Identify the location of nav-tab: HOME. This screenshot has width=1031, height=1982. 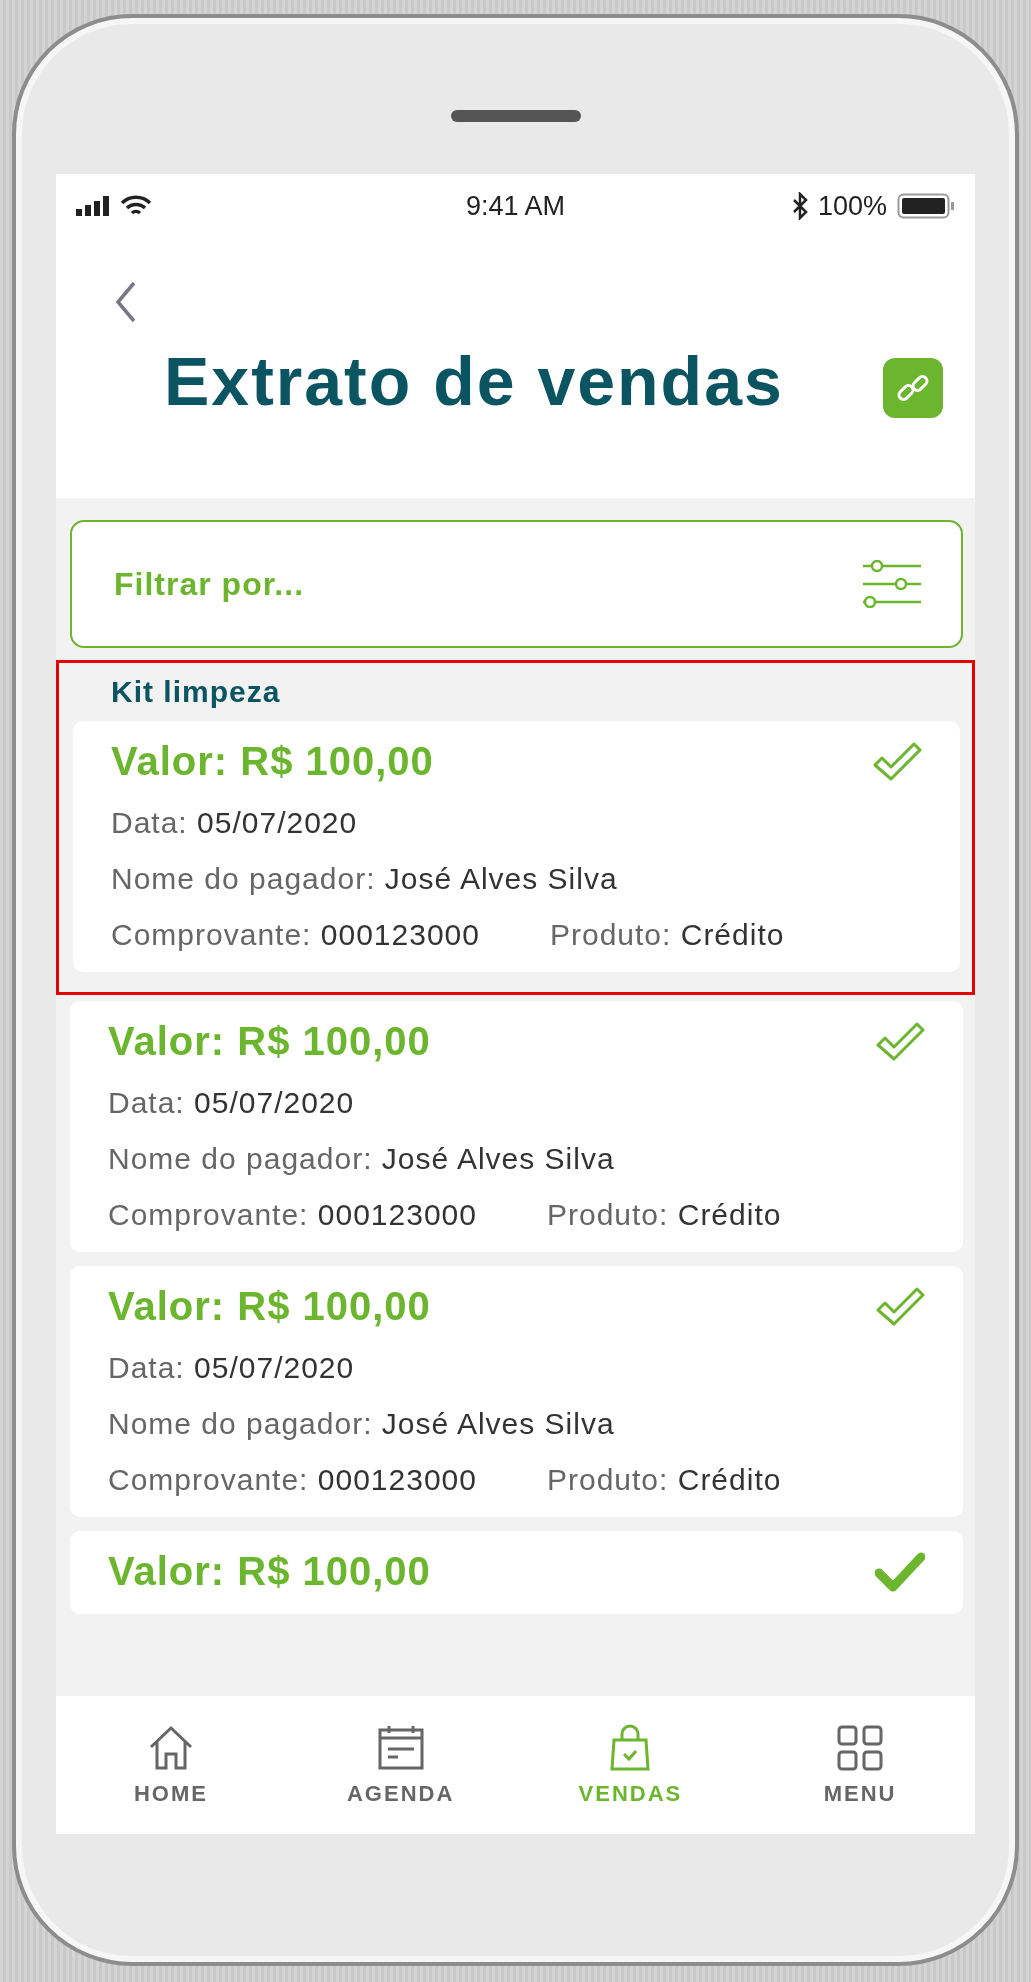
(170, 1765).